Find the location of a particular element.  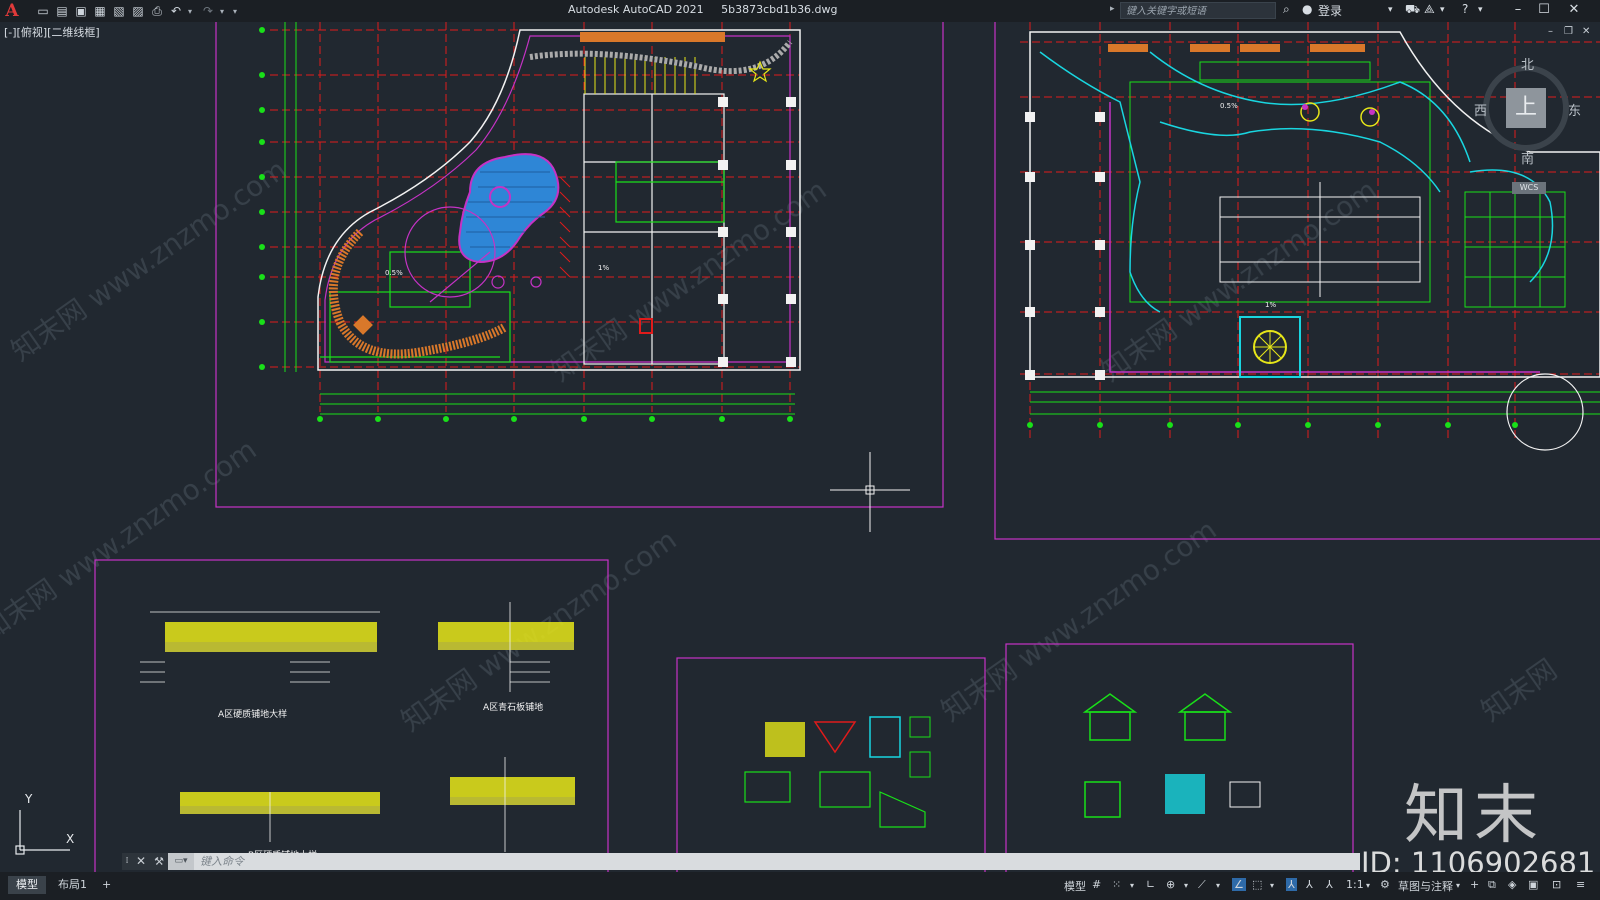

help-icon: ? is located at coordinates (1465, 9).